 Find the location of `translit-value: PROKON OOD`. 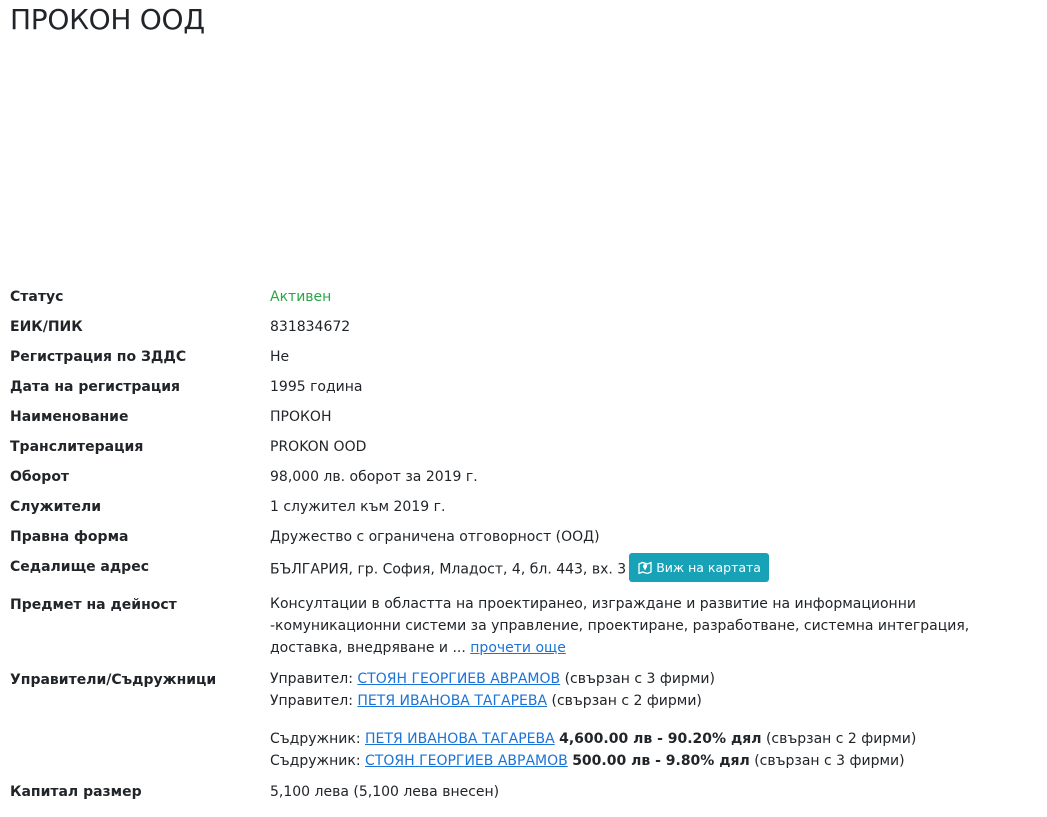

translit-value: PROKON OOD is located at coordinates (318, 447).